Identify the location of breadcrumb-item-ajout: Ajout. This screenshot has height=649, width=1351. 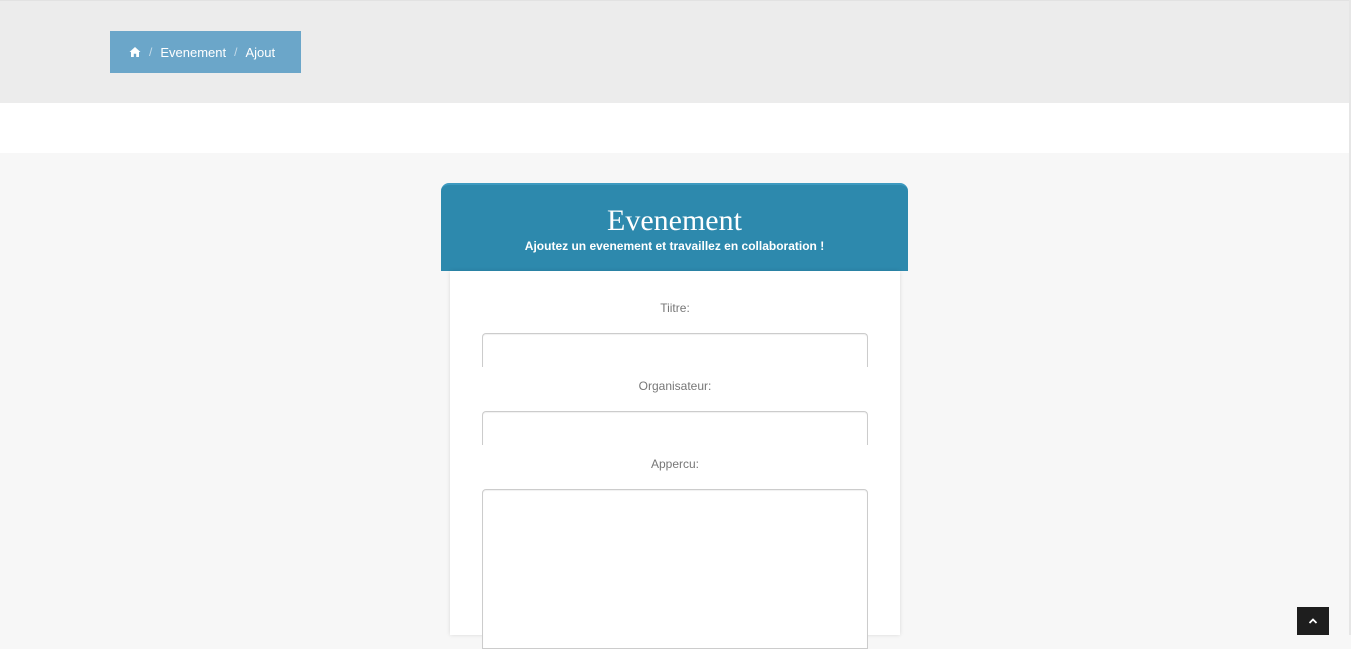
(260, 52).